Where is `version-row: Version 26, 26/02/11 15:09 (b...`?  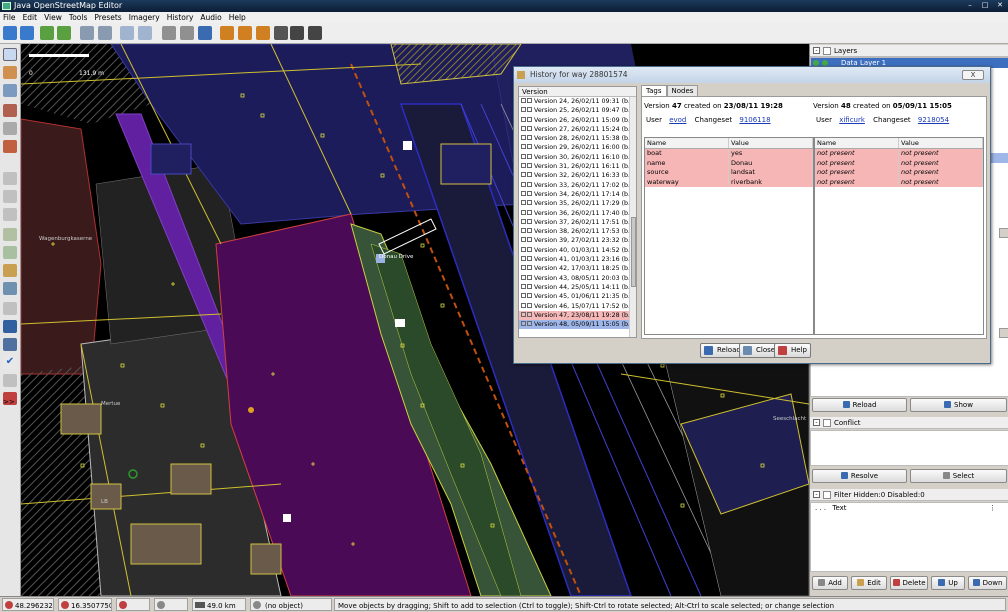
version-row: Version 26, 26/02/11 15:09 (b... is located at coordinates (577, 120).